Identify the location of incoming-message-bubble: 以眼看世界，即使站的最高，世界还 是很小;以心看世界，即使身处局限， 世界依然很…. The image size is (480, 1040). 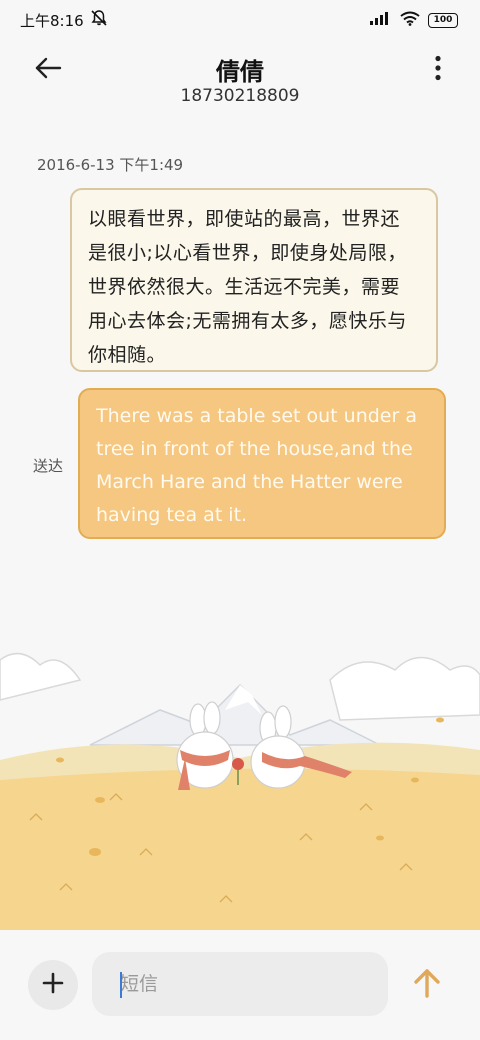
(254, 280).